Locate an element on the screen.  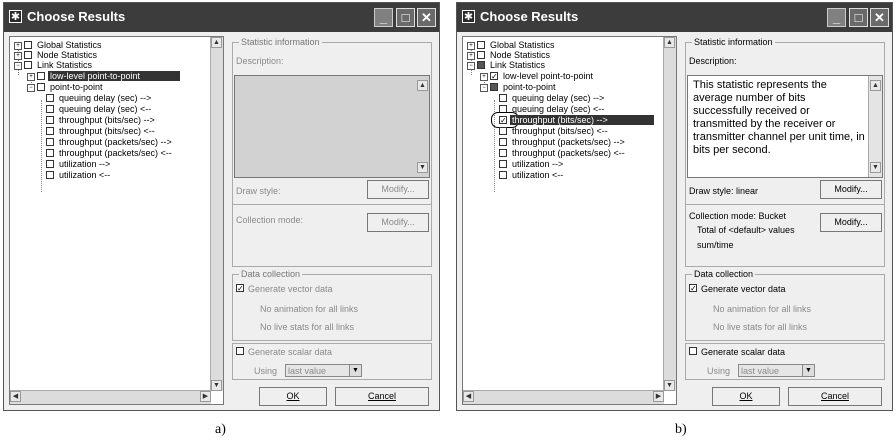
draw-style-label: Draw style: is located at coordinates (258, 191).